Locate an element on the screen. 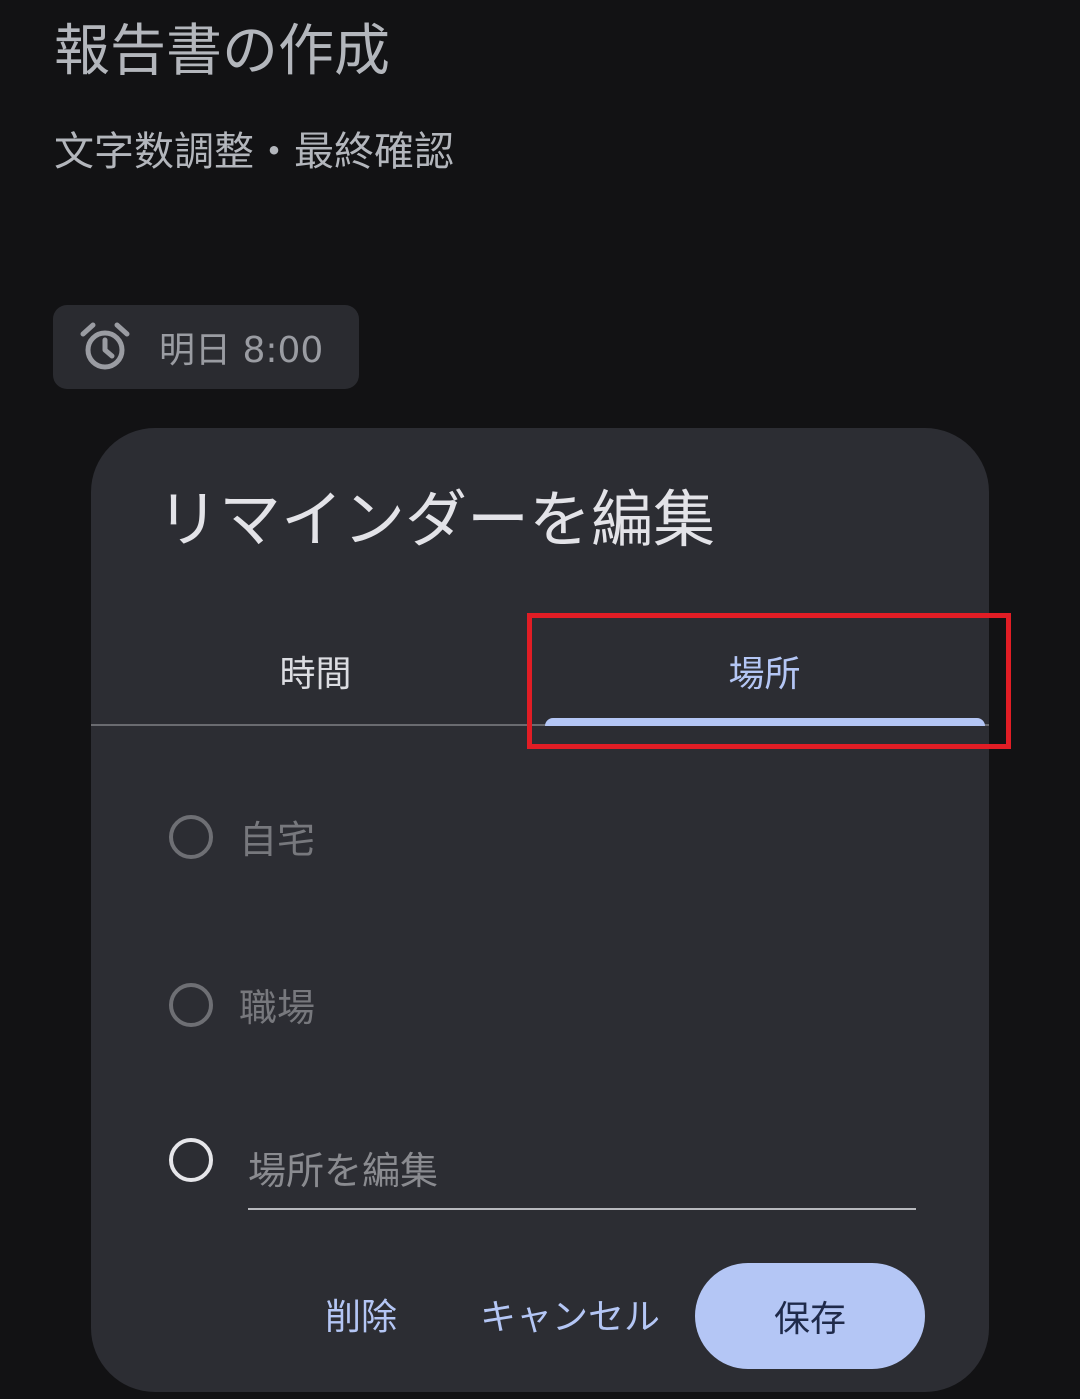  tab-time: 時間 is located at coordinates (315, 671).